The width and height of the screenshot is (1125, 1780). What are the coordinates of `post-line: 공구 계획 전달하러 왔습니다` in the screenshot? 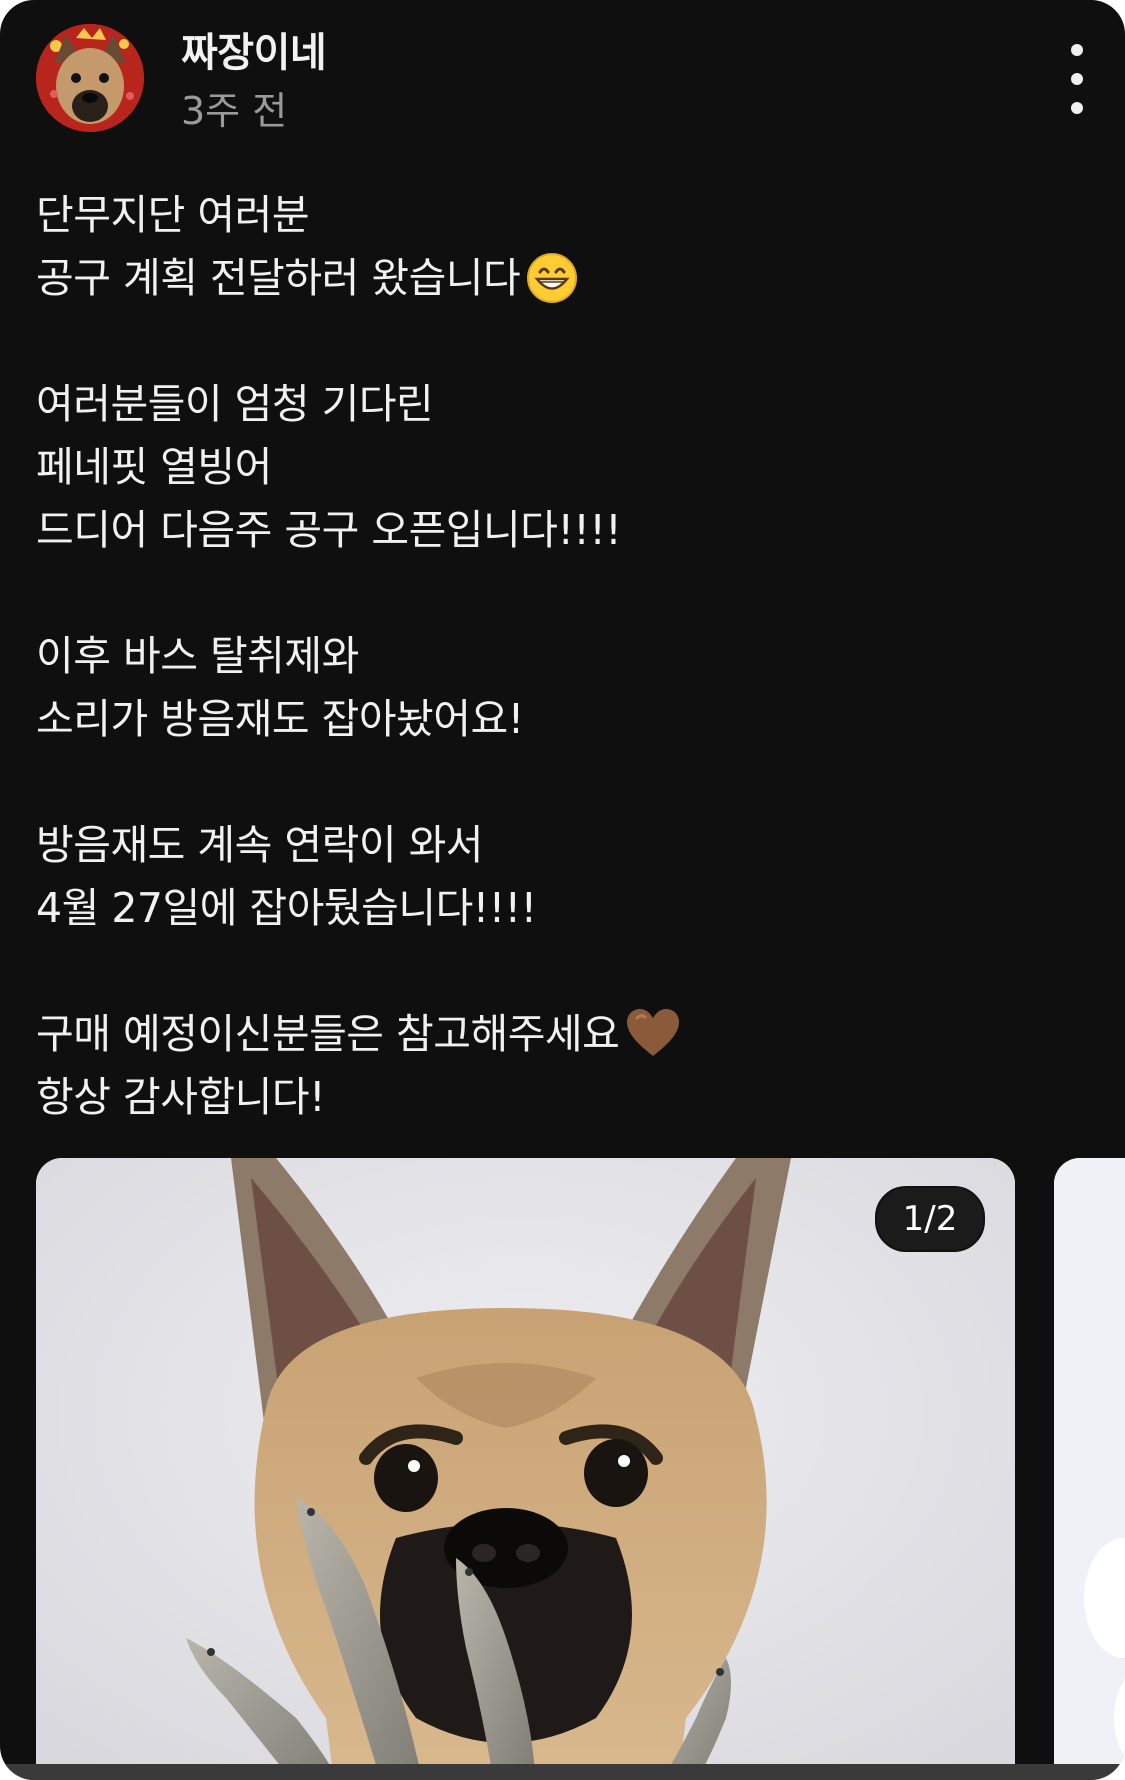 It's located at (561, 278).